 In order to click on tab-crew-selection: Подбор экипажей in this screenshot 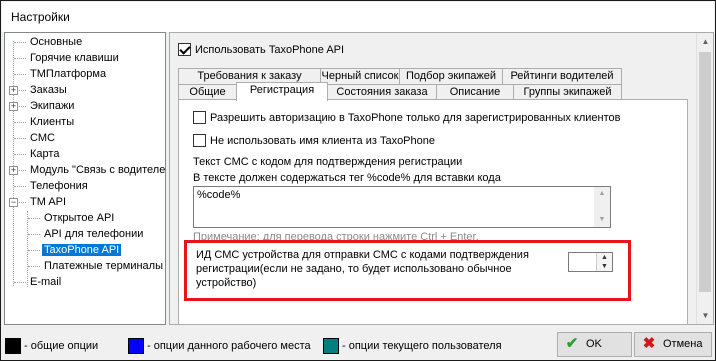, I will do `click(451, 76)`.